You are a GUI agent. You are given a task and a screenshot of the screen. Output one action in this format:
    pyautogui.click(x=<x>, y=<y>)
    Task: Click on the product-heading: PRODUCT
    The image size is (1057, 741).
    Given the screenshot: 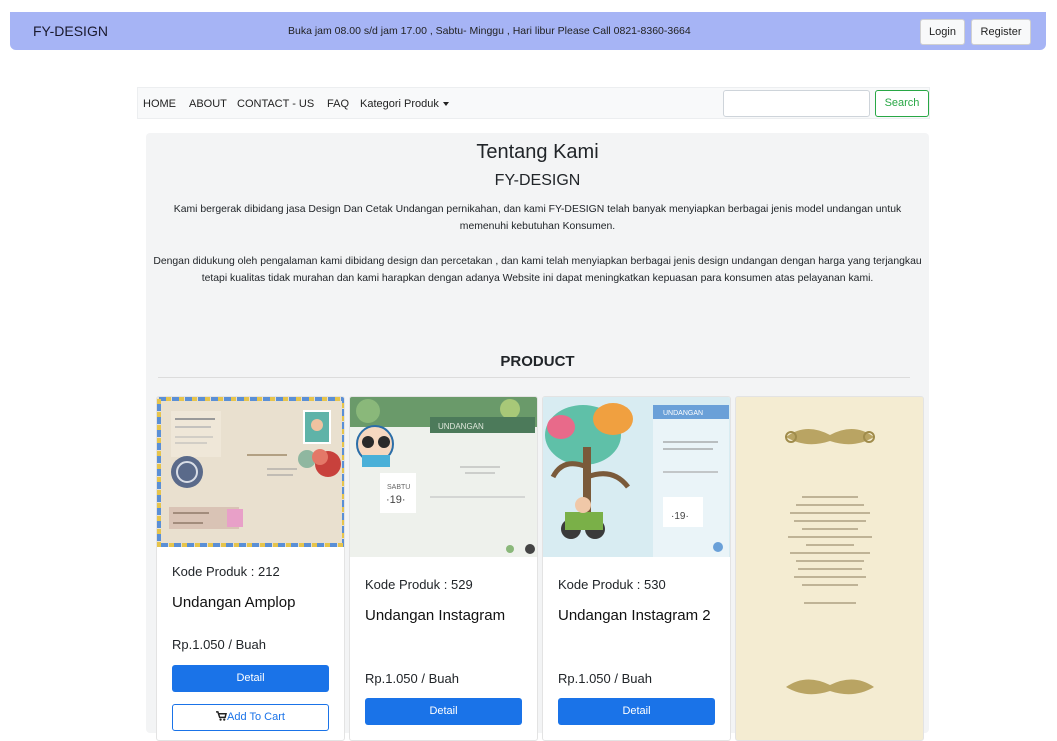 What is the action you would take?
    pyautogui.click(x=537, y=361)
    